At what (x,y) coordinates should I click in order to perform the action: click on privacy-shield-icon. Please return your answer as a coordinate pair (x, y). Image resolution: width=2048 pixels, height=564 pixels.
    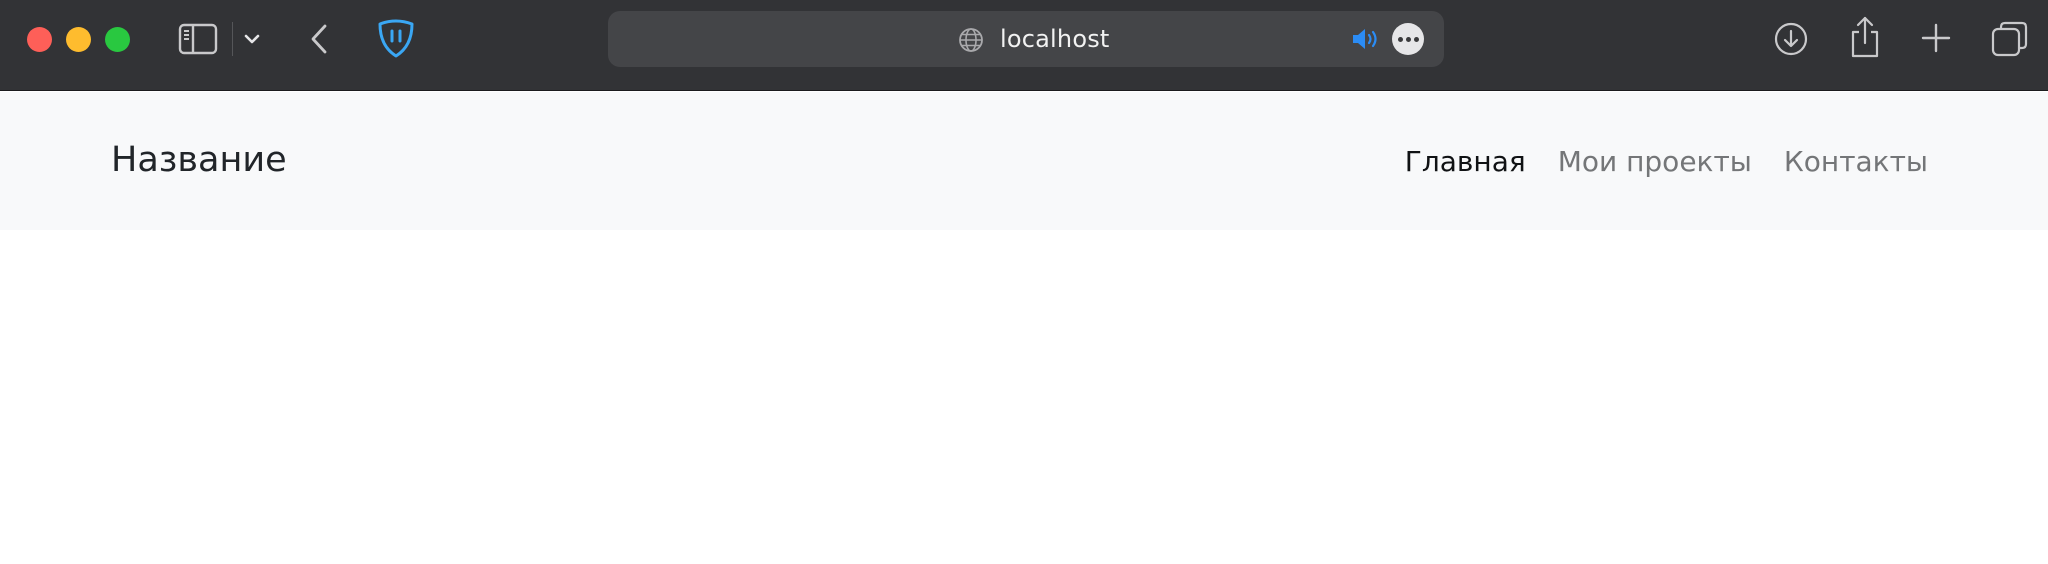
    Looking at the image, I should click on (396, 38).